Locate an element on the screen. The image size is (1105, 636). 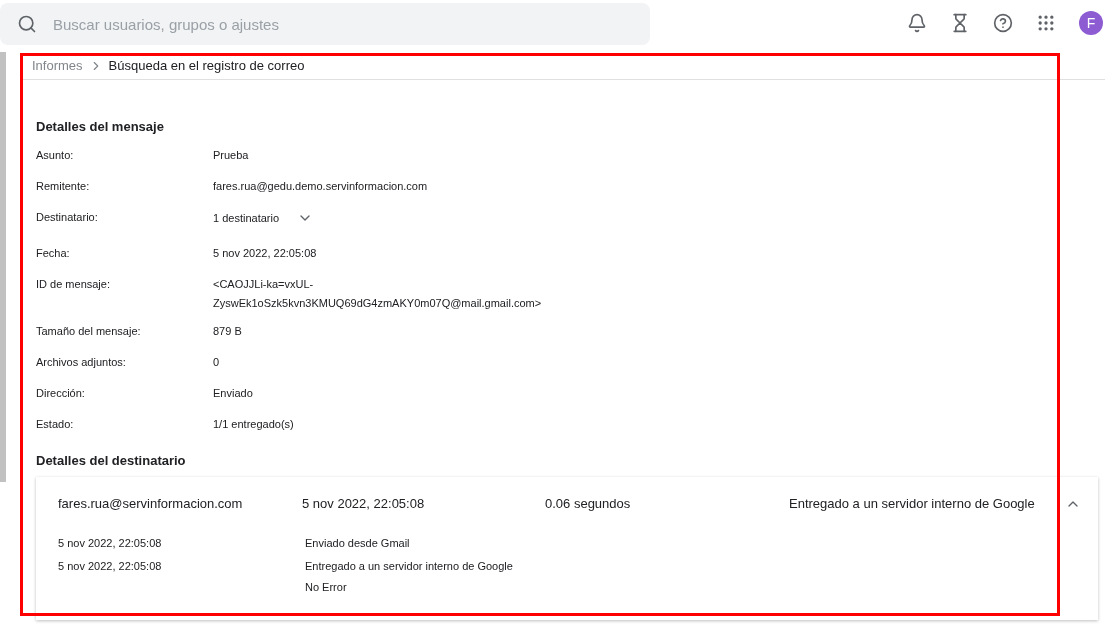
field-label: Fecha: is located at coordinates (53, 253).